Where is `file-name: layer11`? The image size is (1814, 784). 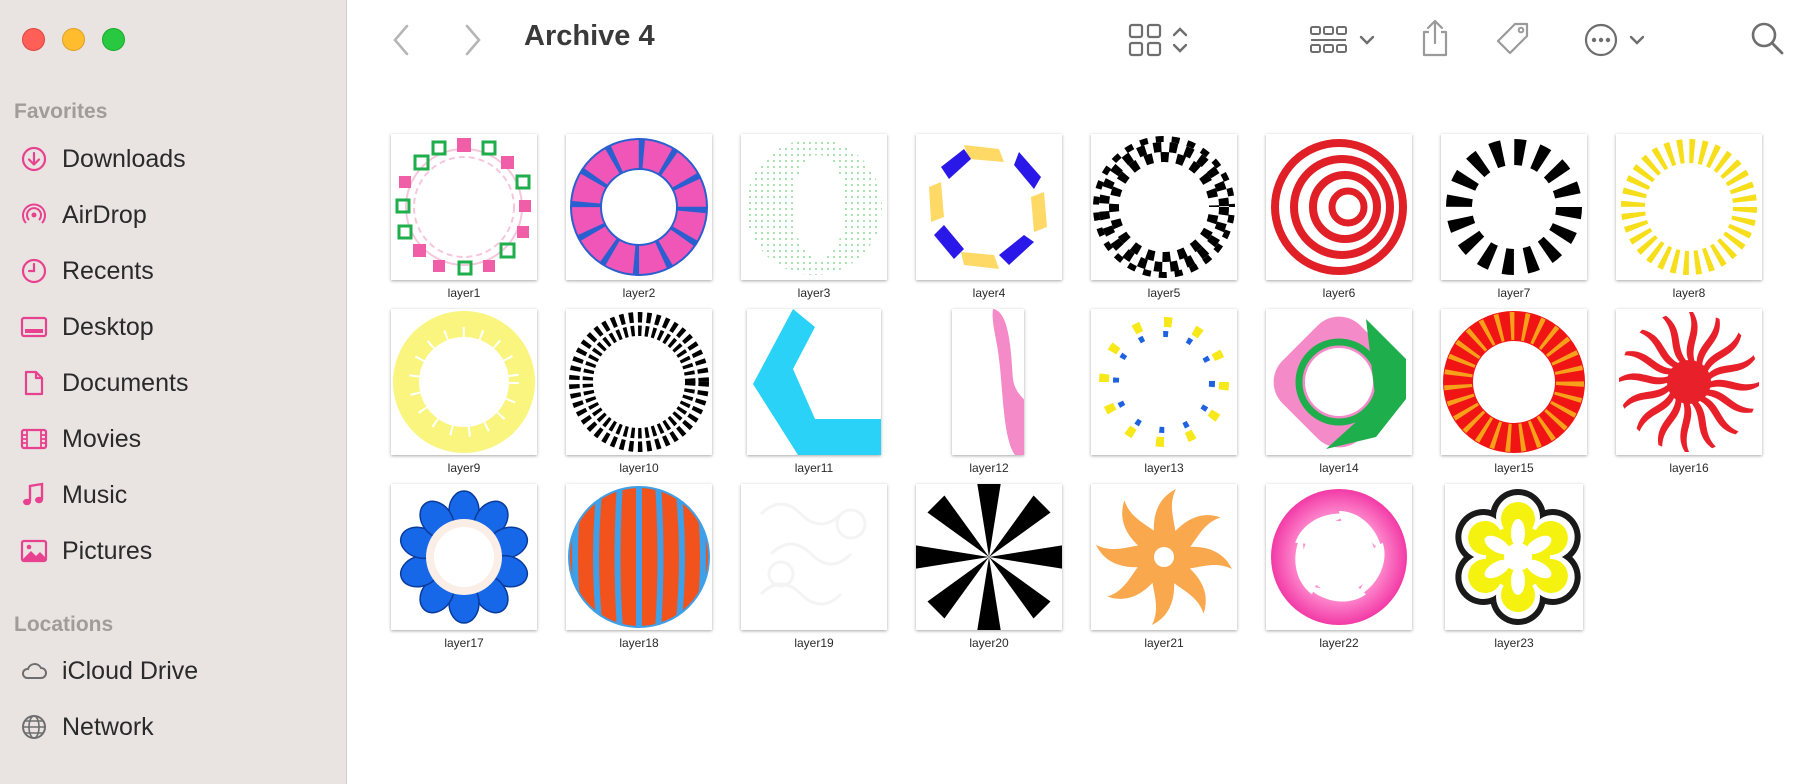
file-name: layer11 is located at coordinates (814, 468).